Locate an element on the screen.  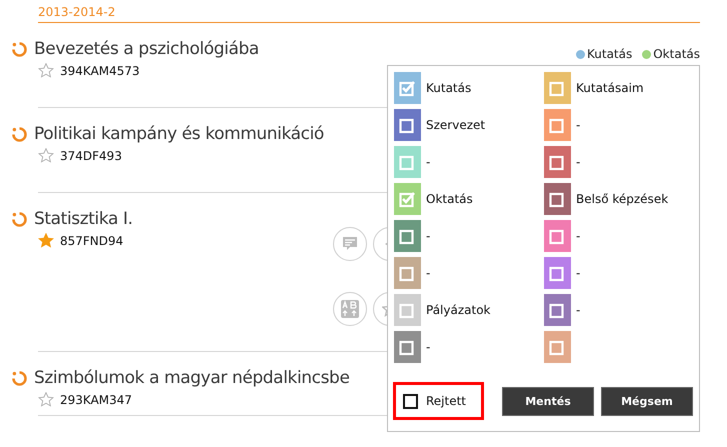
comment-icon is located at coordinates (350, 244).